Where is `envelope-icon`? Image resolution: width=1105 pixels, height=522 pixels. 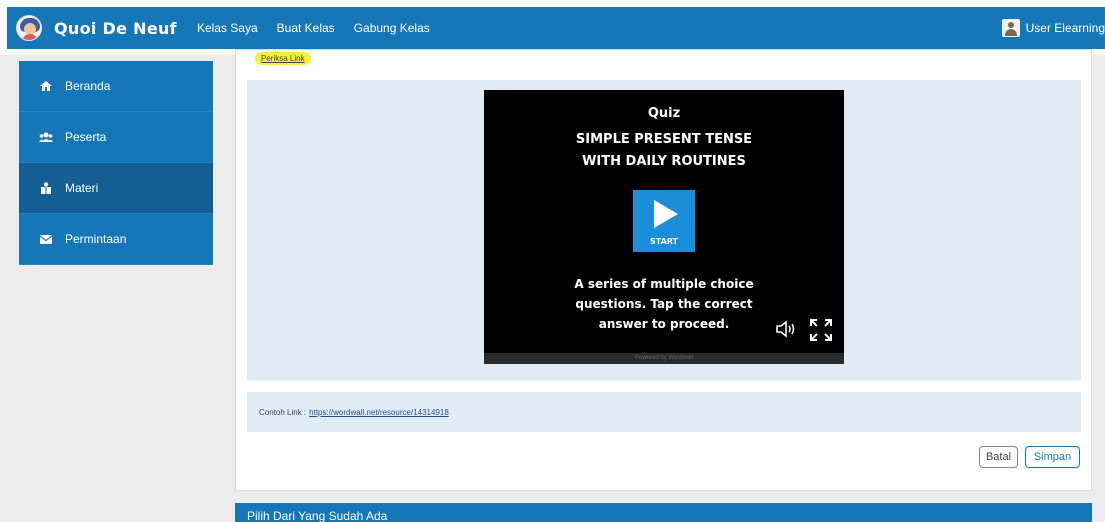
envelope-icon is located at coordinates (46, 239).